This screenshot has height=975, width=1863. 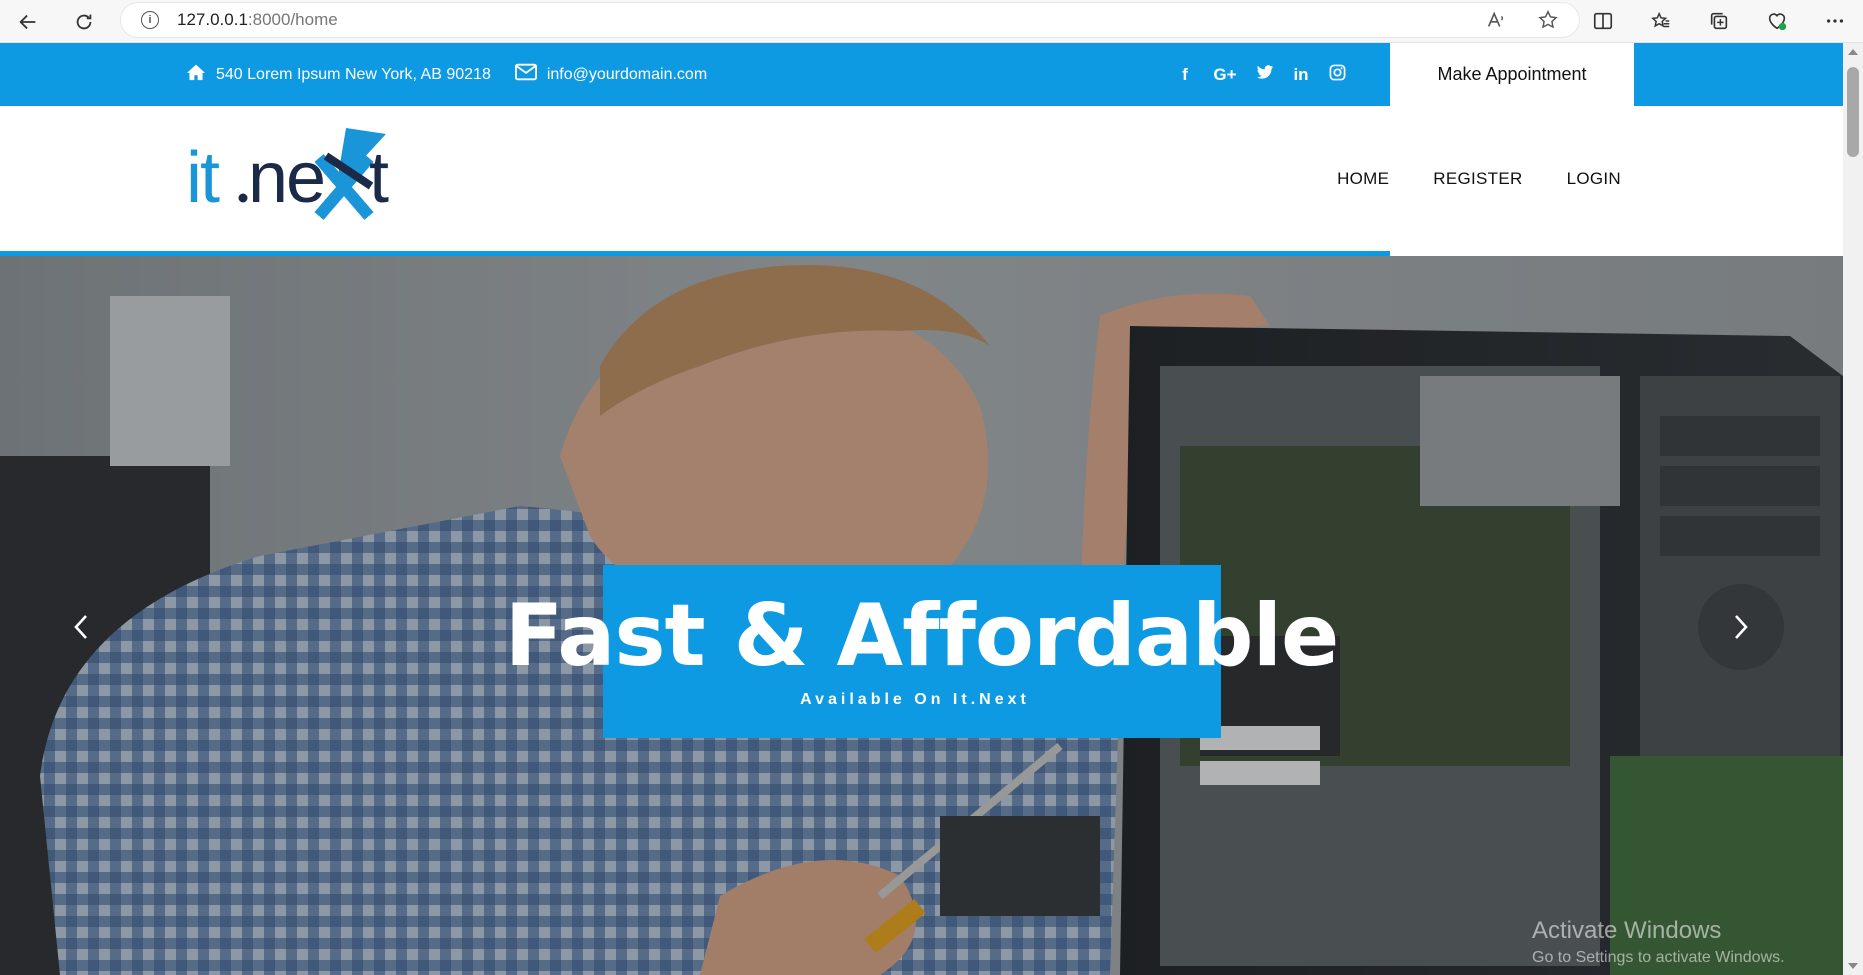 What do you see at coordinates (353, 74) in the screenshot?
I see `address-text: 540 Lorem Ipsum New York, AB 90218` at bounding box center [353, 74].